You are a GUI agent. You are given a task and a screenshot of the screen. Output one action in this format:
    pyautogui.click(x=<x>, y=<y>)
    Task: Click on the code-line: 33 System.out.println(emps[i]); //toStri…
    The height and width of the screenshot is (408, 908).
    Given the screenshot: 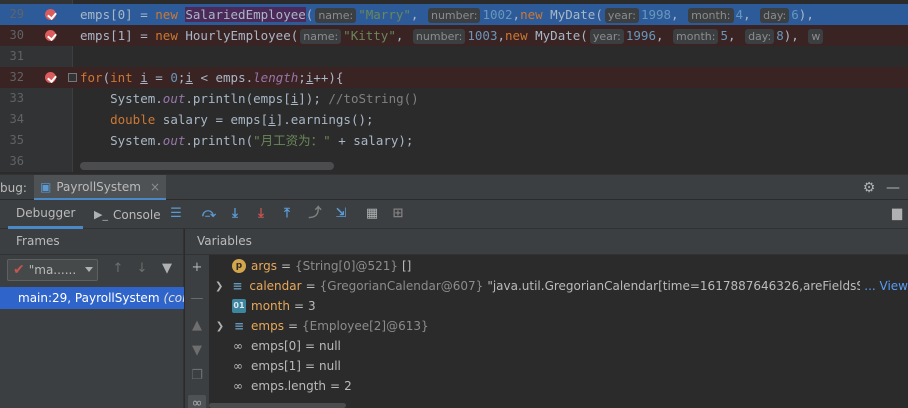 What is the action you would take?
    pyautogui.click(x=454, y=98)
    